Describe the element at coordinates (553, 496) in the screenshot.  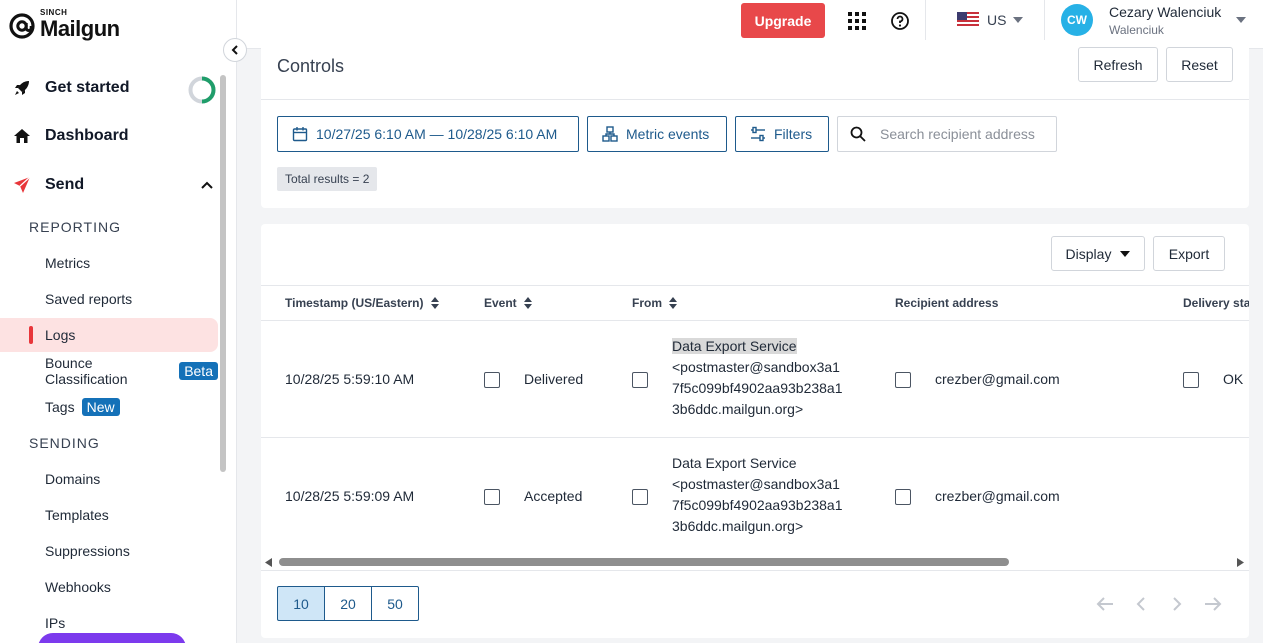
I see `event-cell: Accepted` at that location.